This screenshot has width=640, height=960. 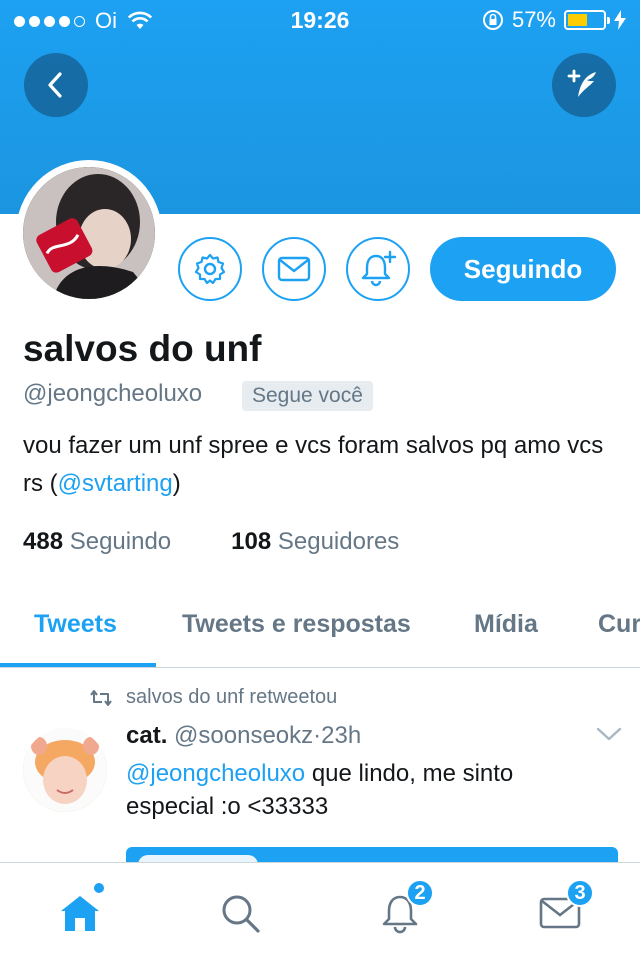 I want to click on envelope-icon, so click(x=294, y=269).